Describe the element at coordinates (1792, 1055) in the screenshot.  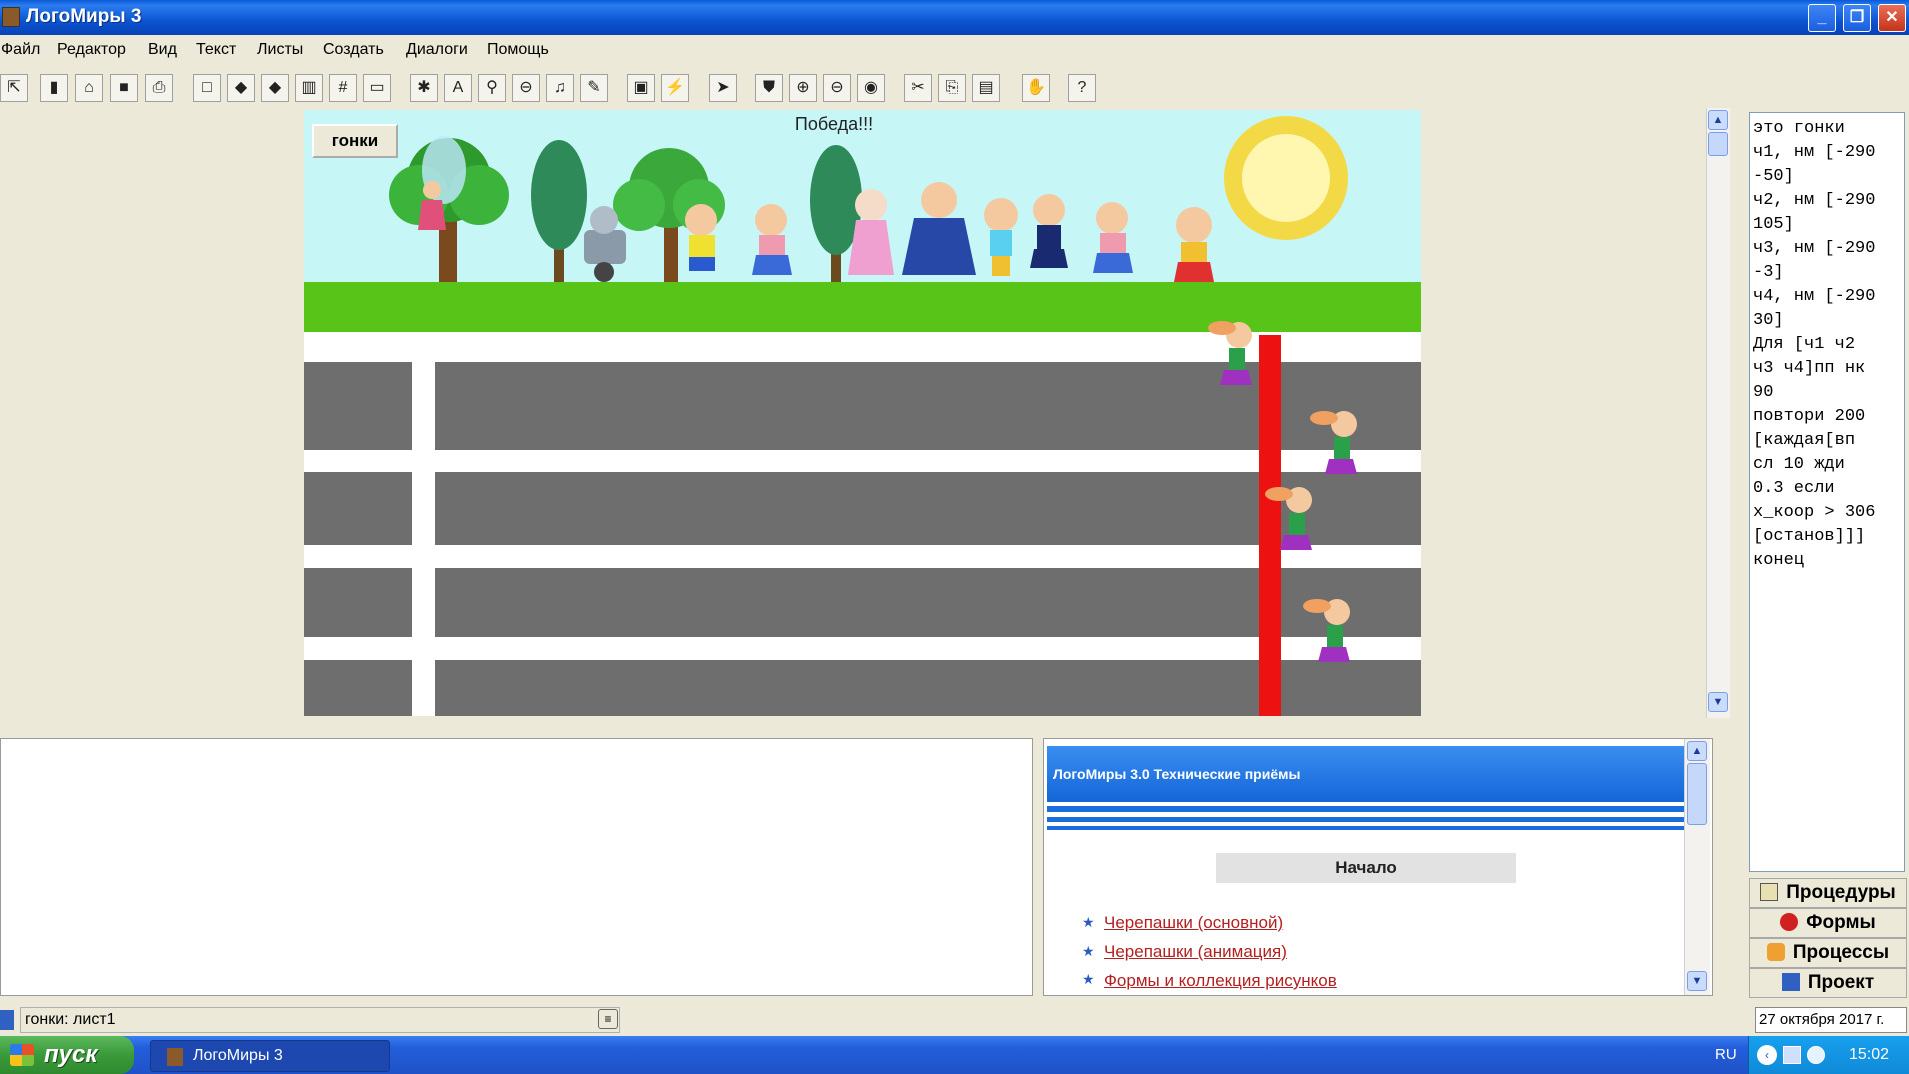
I see `network-icon` at that location.